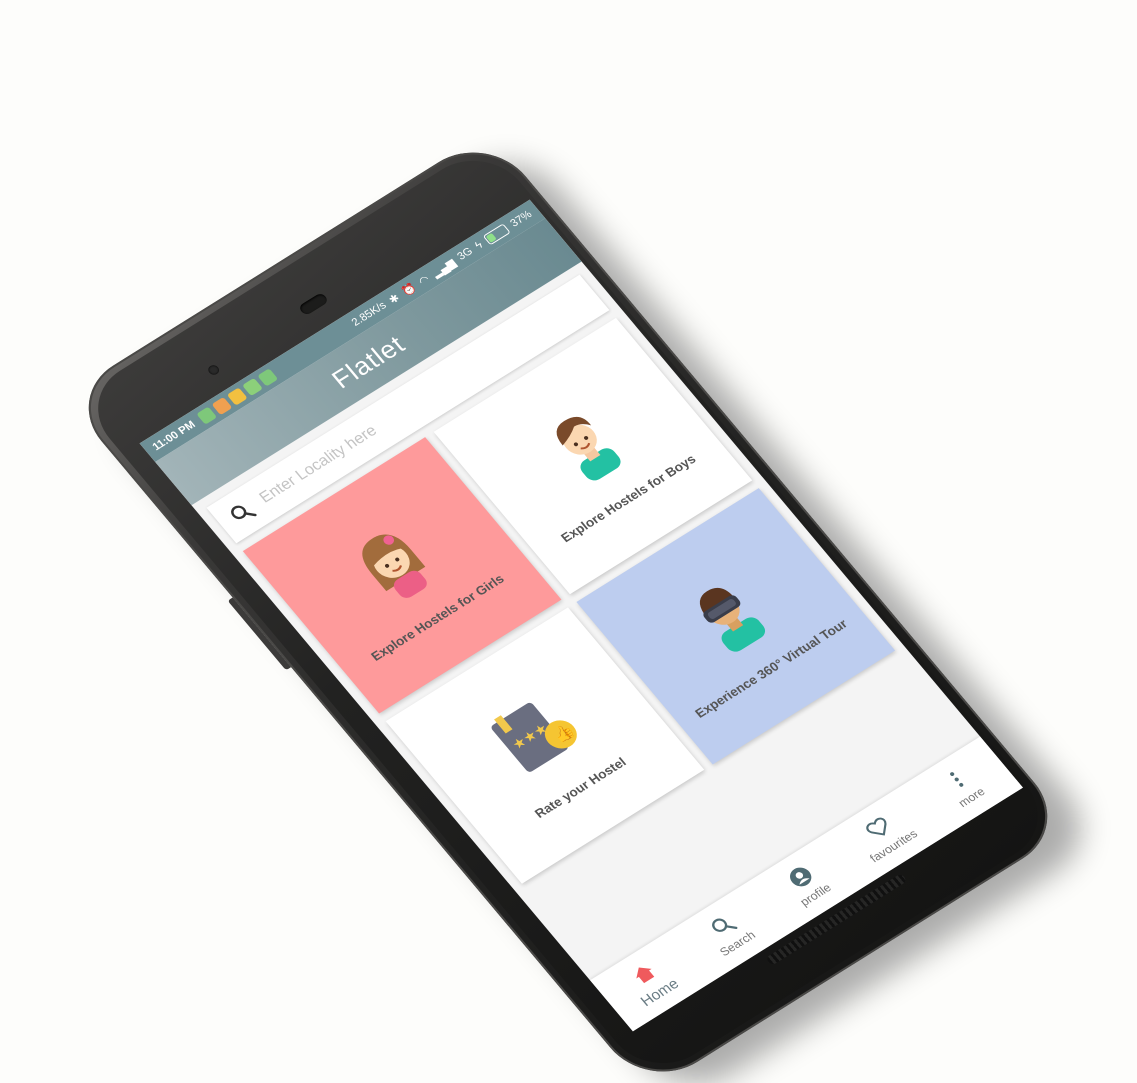 The width and height of the screenshot is (1137, 1083). I want to click on bluetooth-icon: ✱, so click(394, 299).